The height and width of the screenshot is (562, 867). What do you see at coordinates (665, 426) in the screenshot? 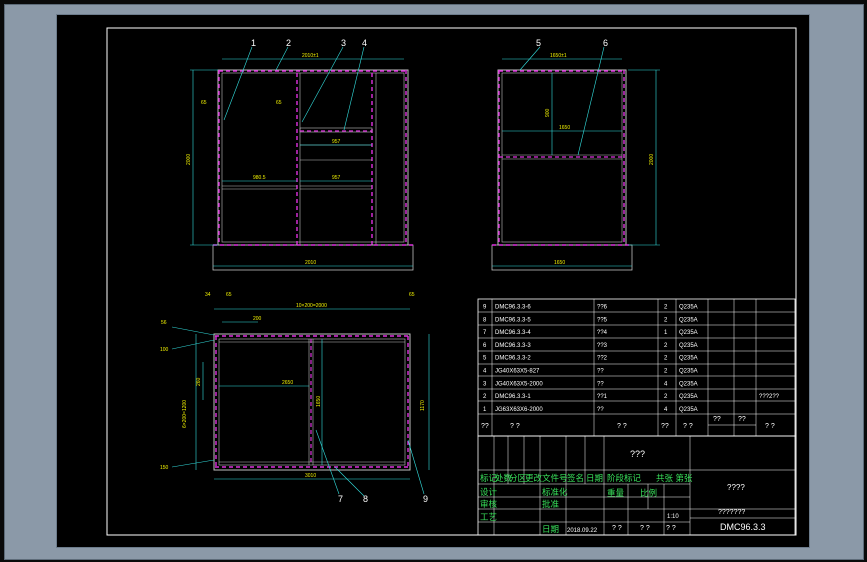
I see `bom-header-qty: ??` at bounding box center [665, 426].